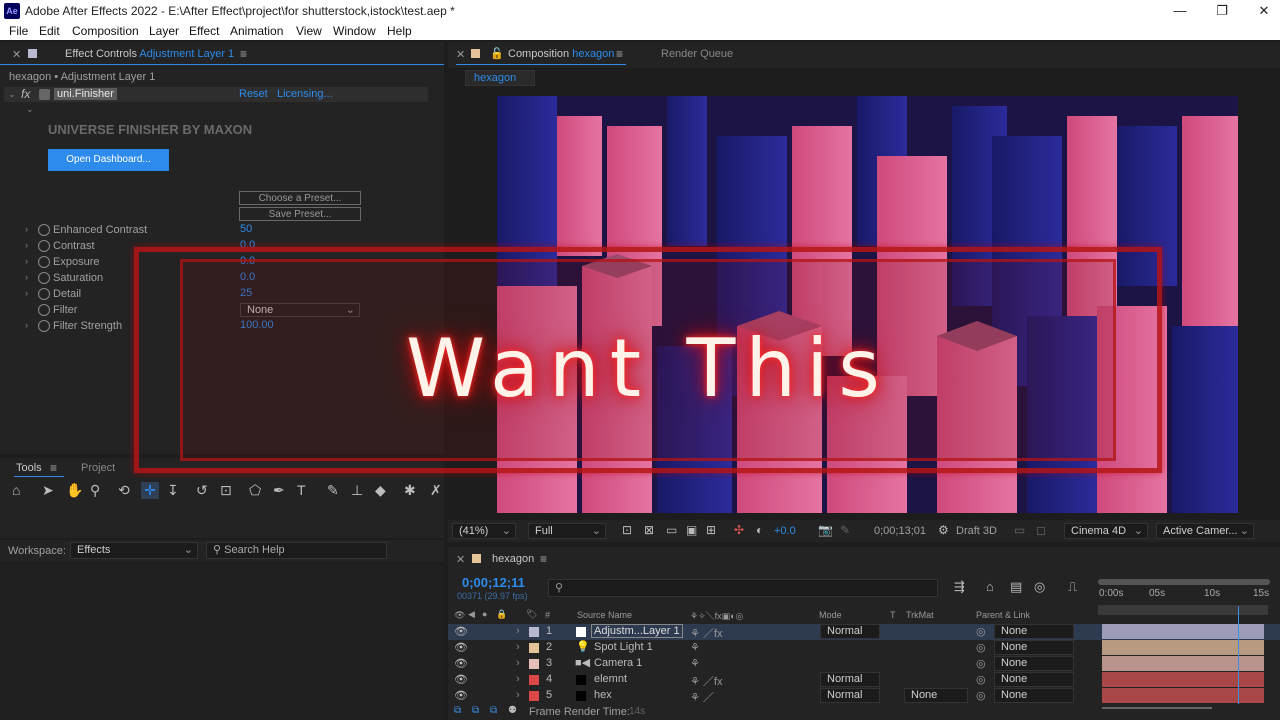 The width and height of the screenshot is (1280, 720). I want to click on draft-3d-timeline-icon: ⌂, so click(990, 586).